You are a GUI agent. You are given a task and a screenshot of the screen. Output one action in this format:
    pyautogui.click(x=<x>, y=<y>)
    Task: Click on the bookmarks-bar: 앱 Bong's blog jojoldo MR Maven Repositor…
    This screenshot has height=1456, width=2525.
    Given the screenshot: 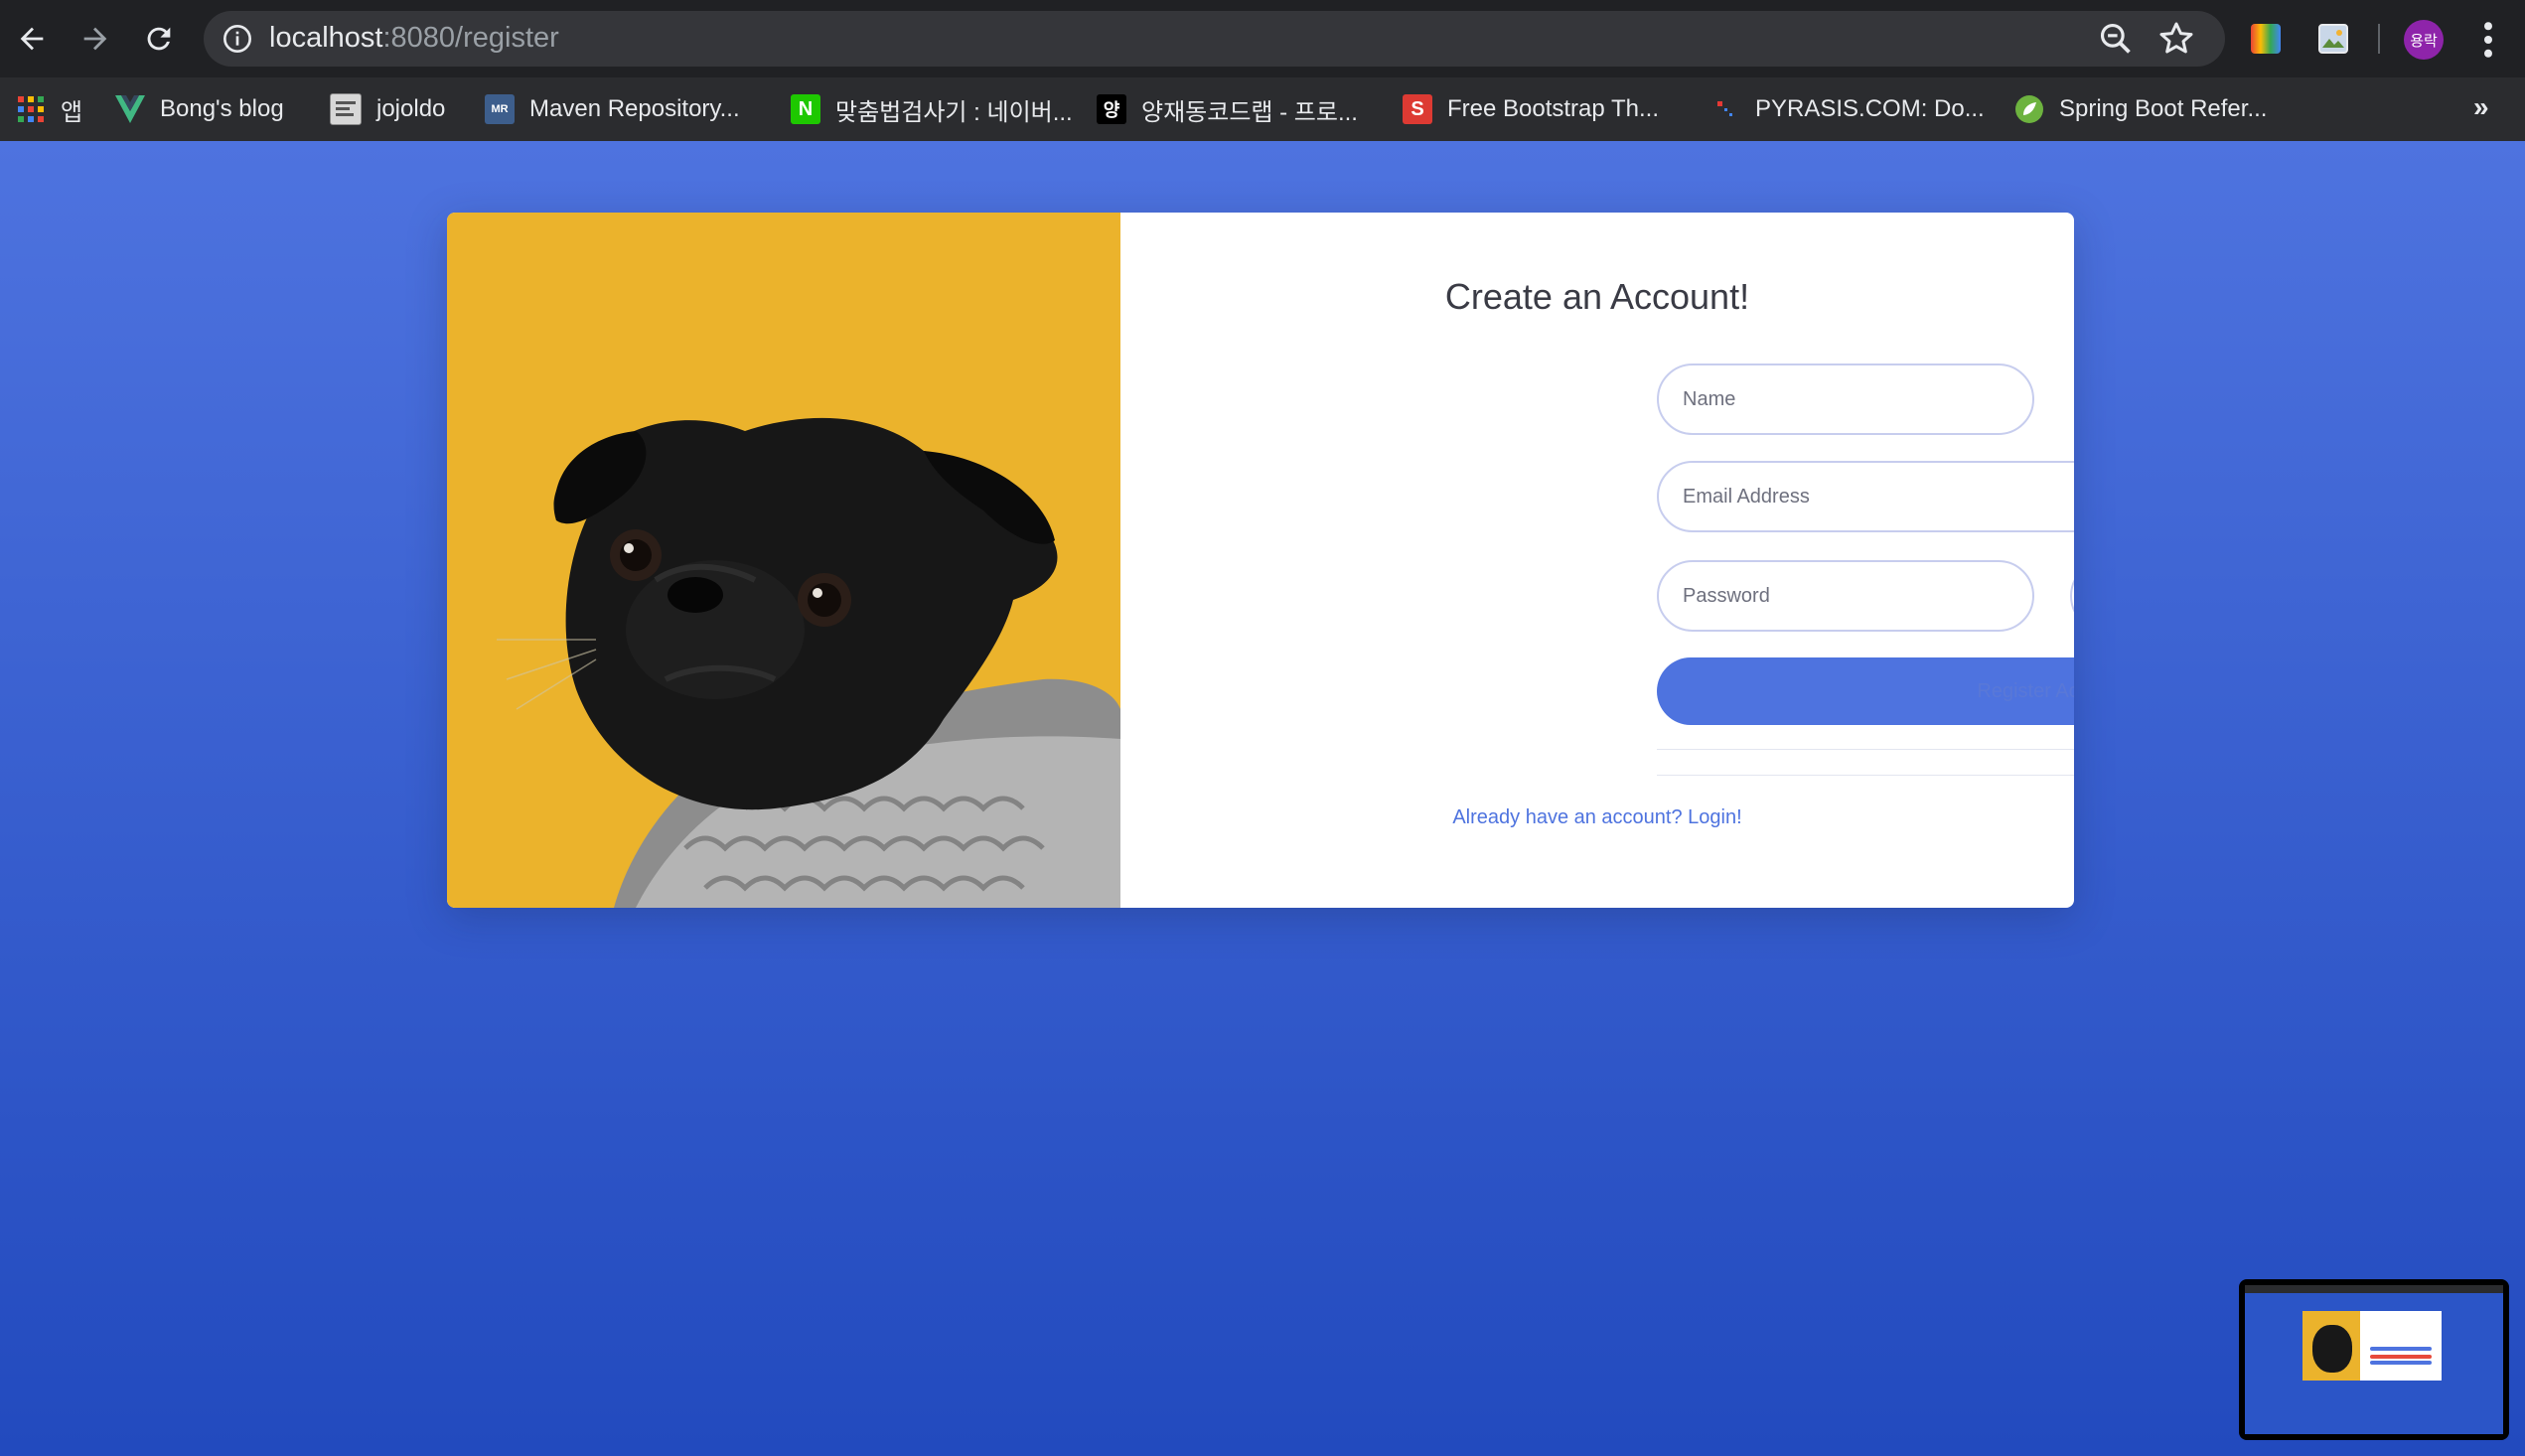 What is the action you would take?
    pyautogui.click(x=1262, y=109)
    